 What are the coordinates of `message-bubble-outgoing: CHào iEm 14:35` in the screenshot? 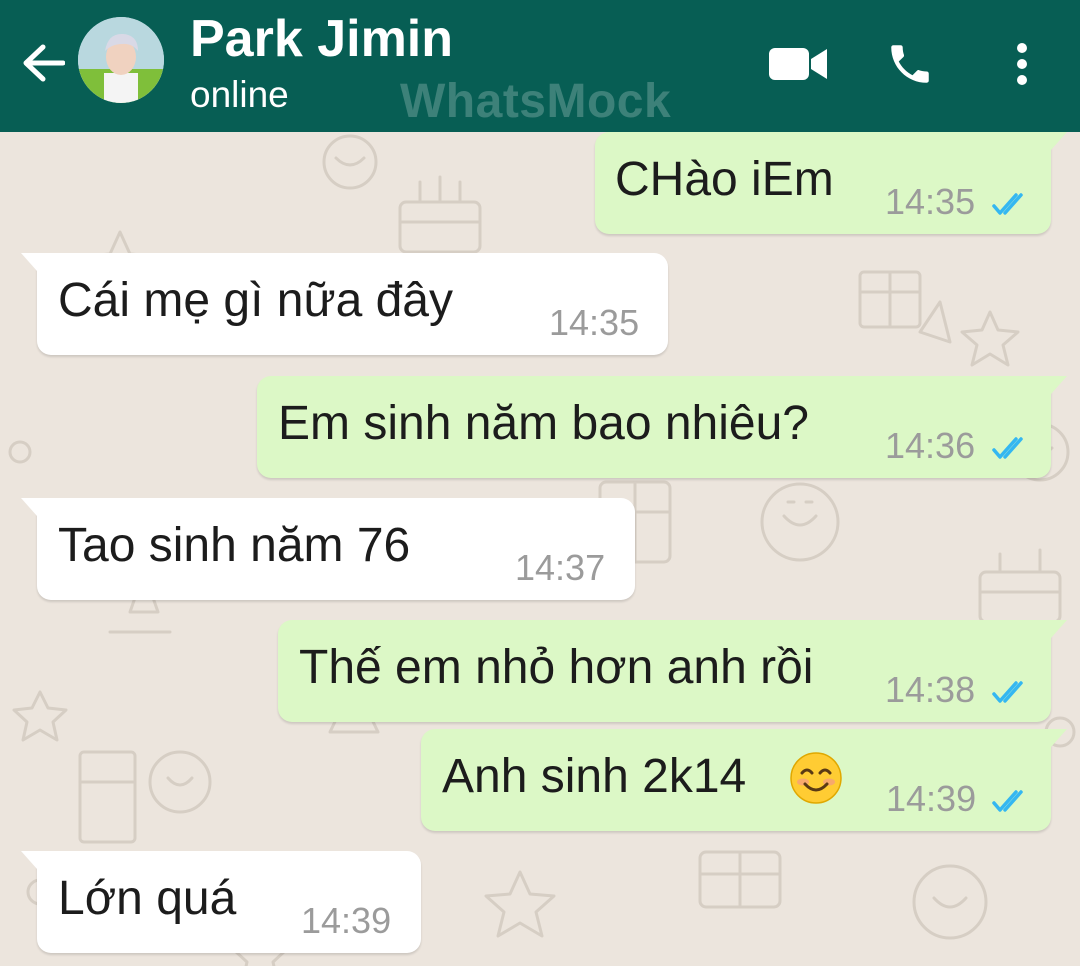 It's located at (831, 183).